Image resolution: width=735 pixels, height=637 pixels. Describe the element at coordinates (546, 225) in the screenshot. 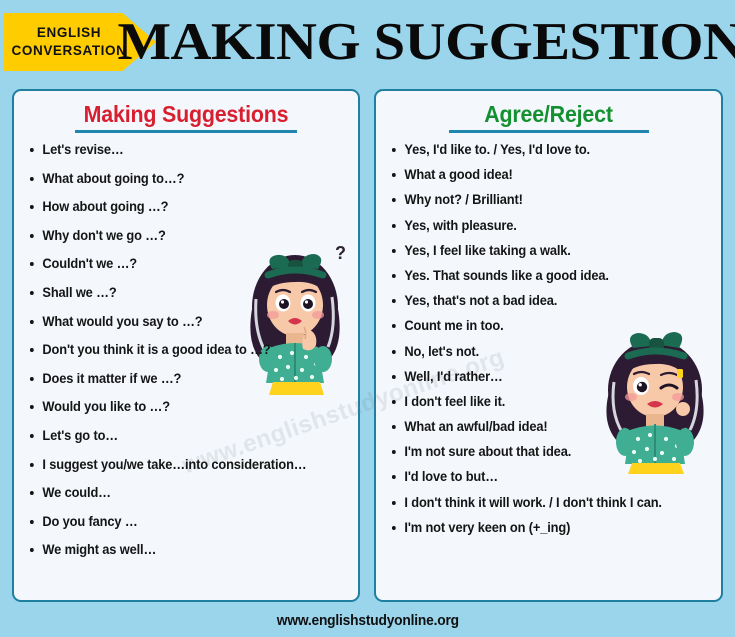

I see `agree-reject-phrase-item: Yes, with pleasure.` at that location.